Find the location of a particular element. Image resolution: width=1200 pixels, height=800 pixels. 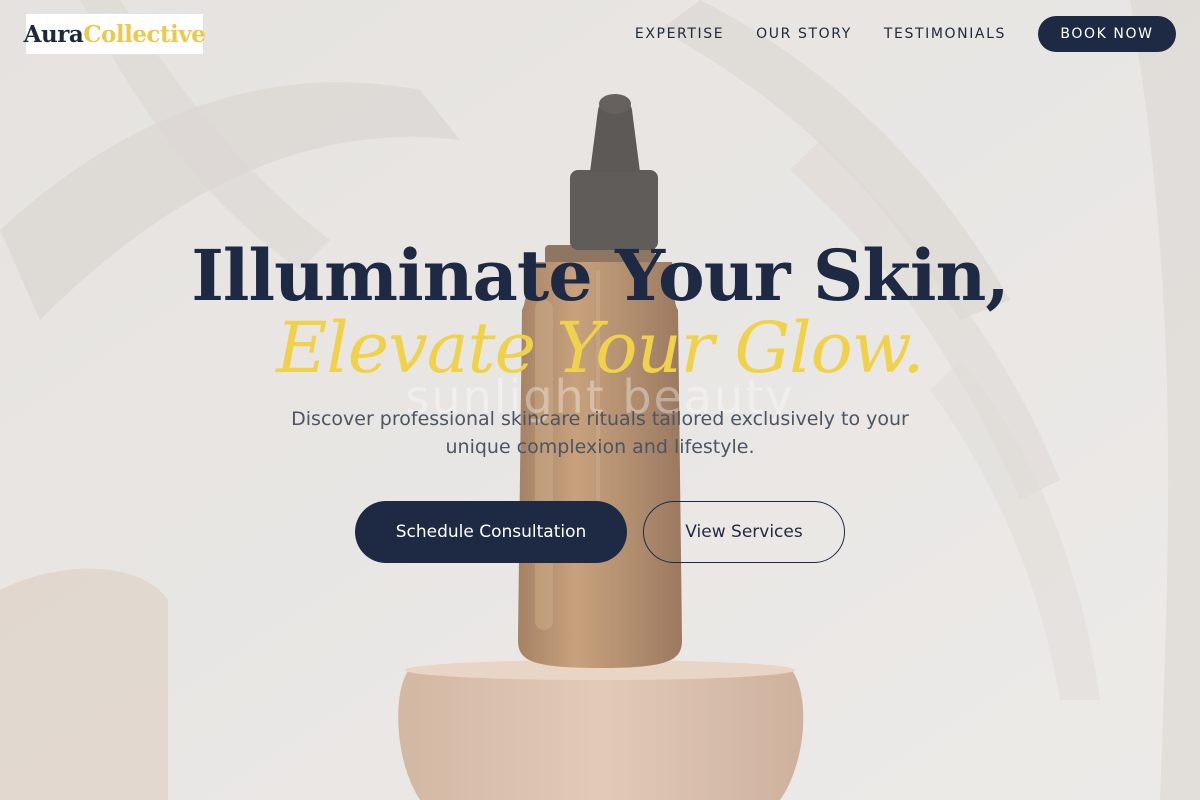

schedule-consultation-button: Schedule Consultation is located at coordinates (491, 532).